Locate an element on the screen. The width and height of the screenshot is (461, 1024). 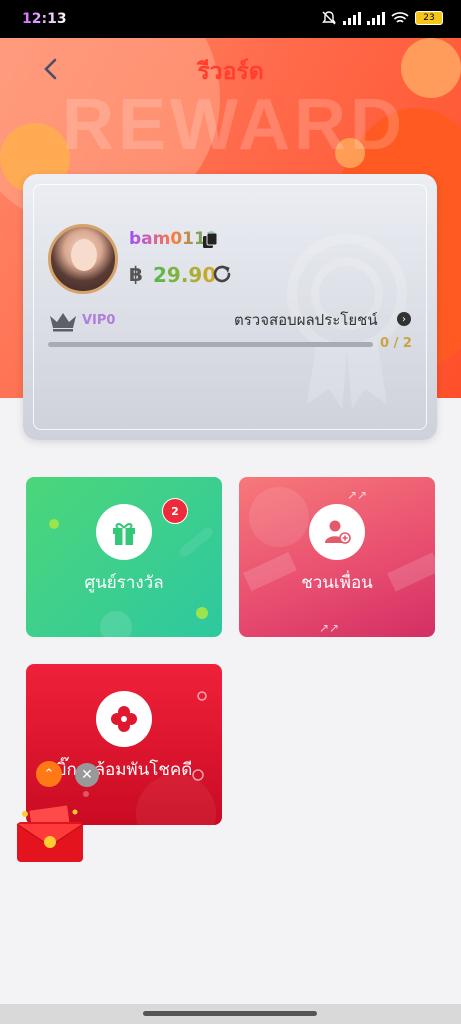
refresh-icon is located at coordinates (222, 274).